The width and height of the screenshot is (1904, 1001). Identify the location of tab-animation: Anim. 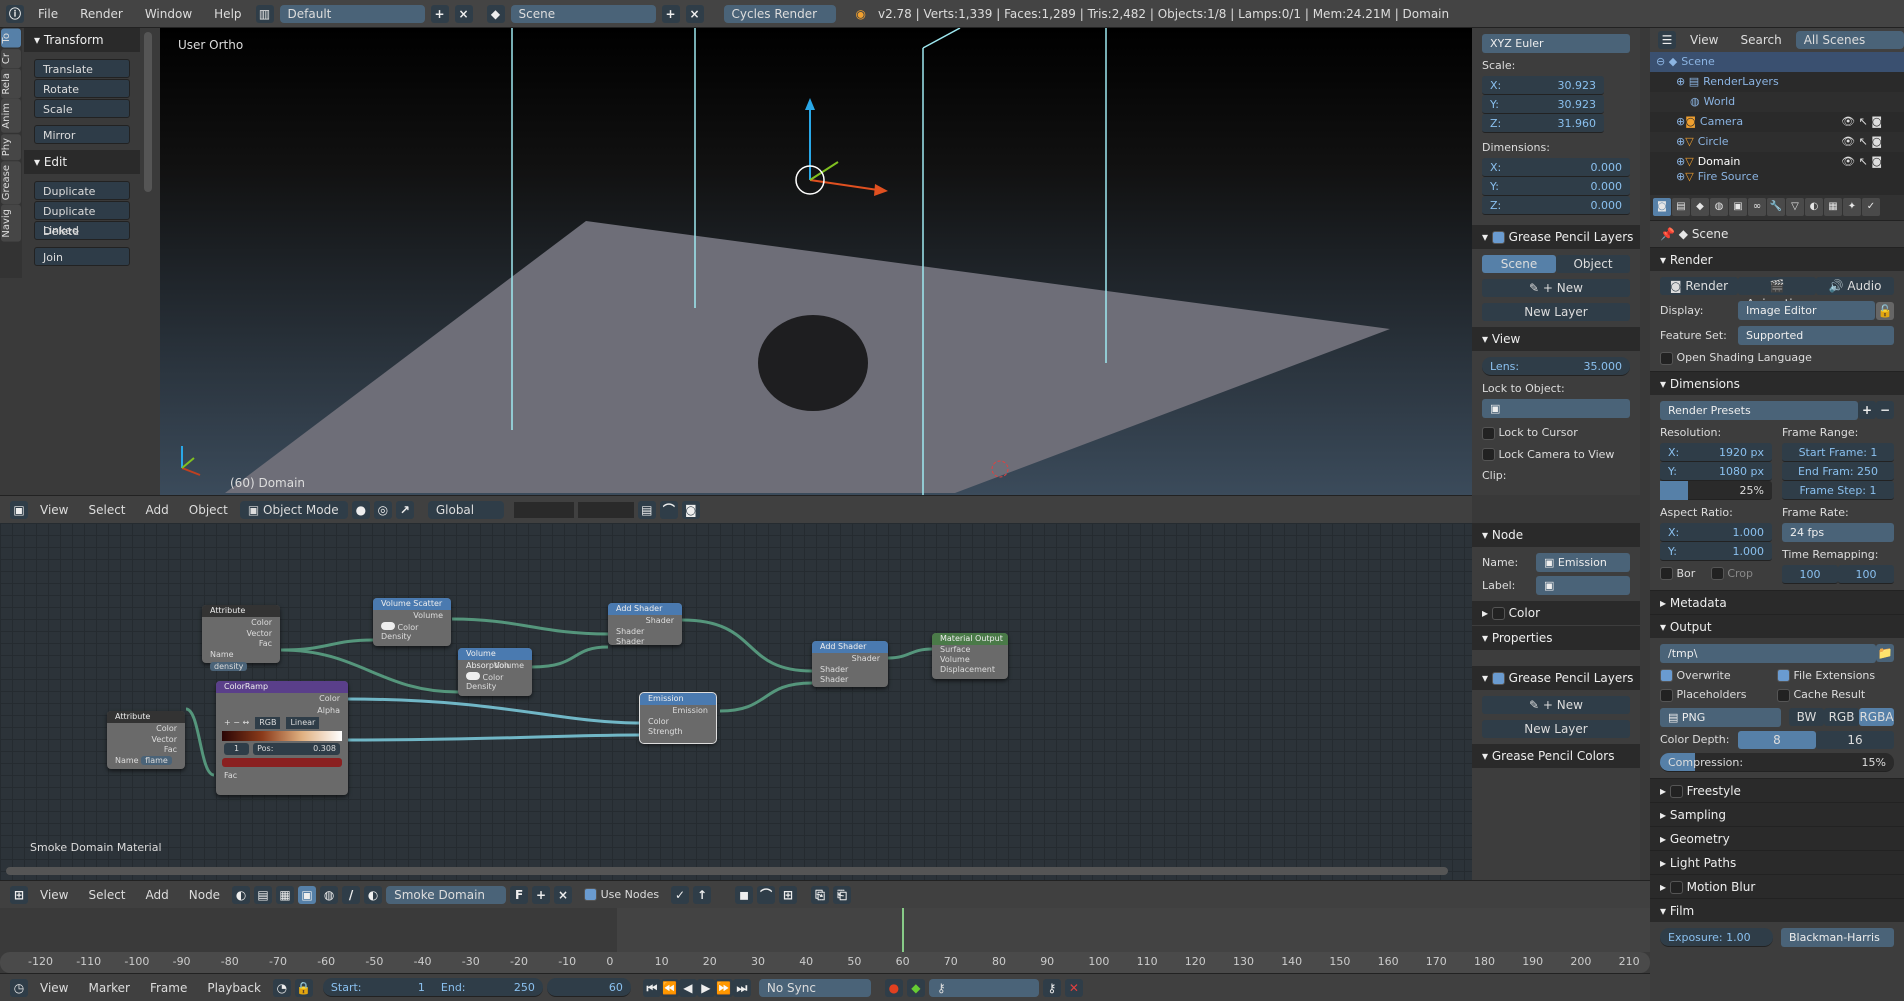
(11, 116).